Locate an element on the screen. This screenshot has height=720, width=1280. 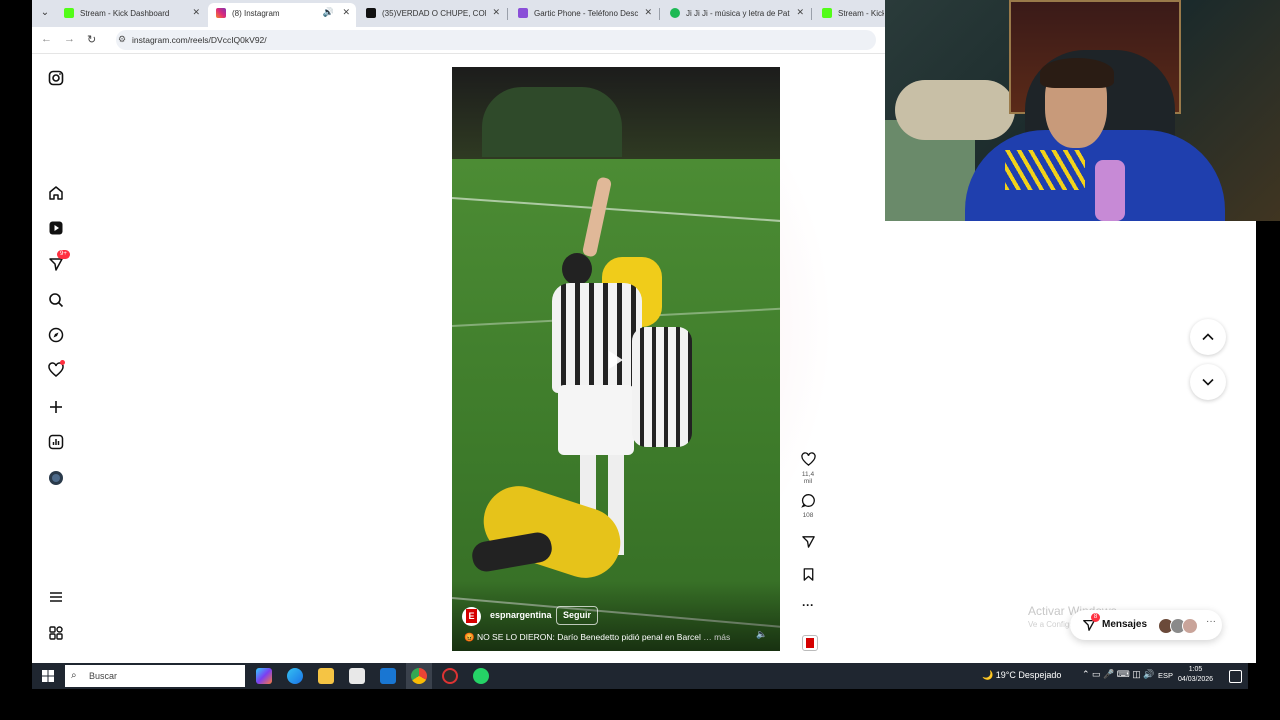
previous-reel-button is located at coordinates (1208, 337).